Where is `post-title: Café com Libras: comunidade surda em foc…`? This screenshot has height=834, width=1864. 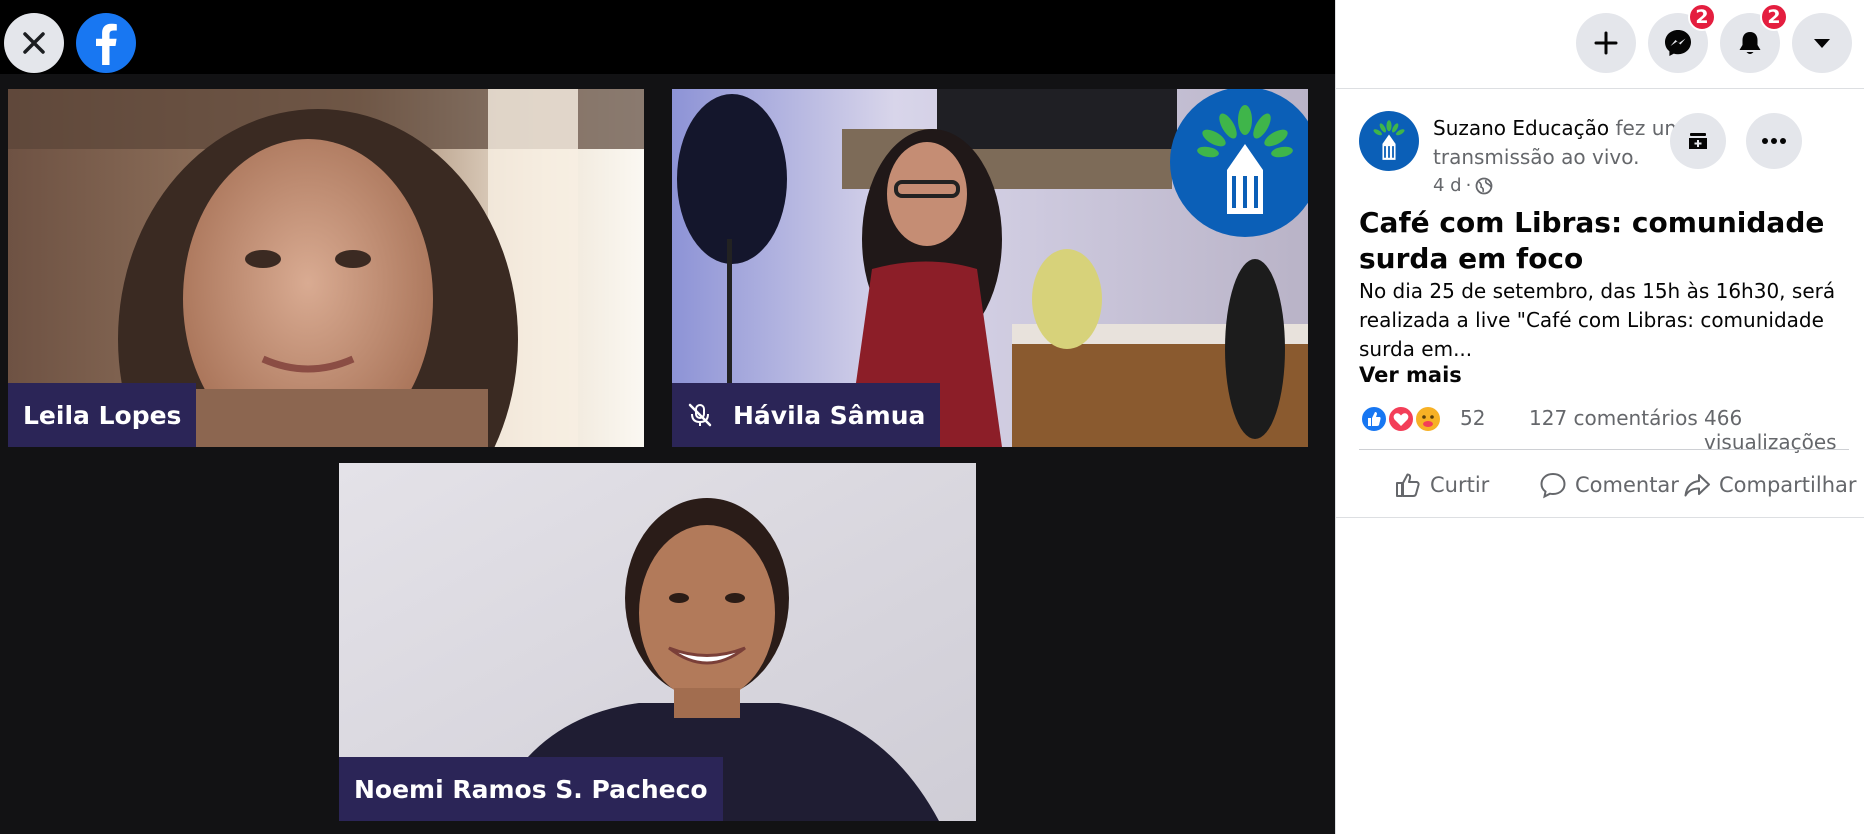 post-title: Café com Libras: comunidade surda em foc… is located at coordinates (1592, 240).